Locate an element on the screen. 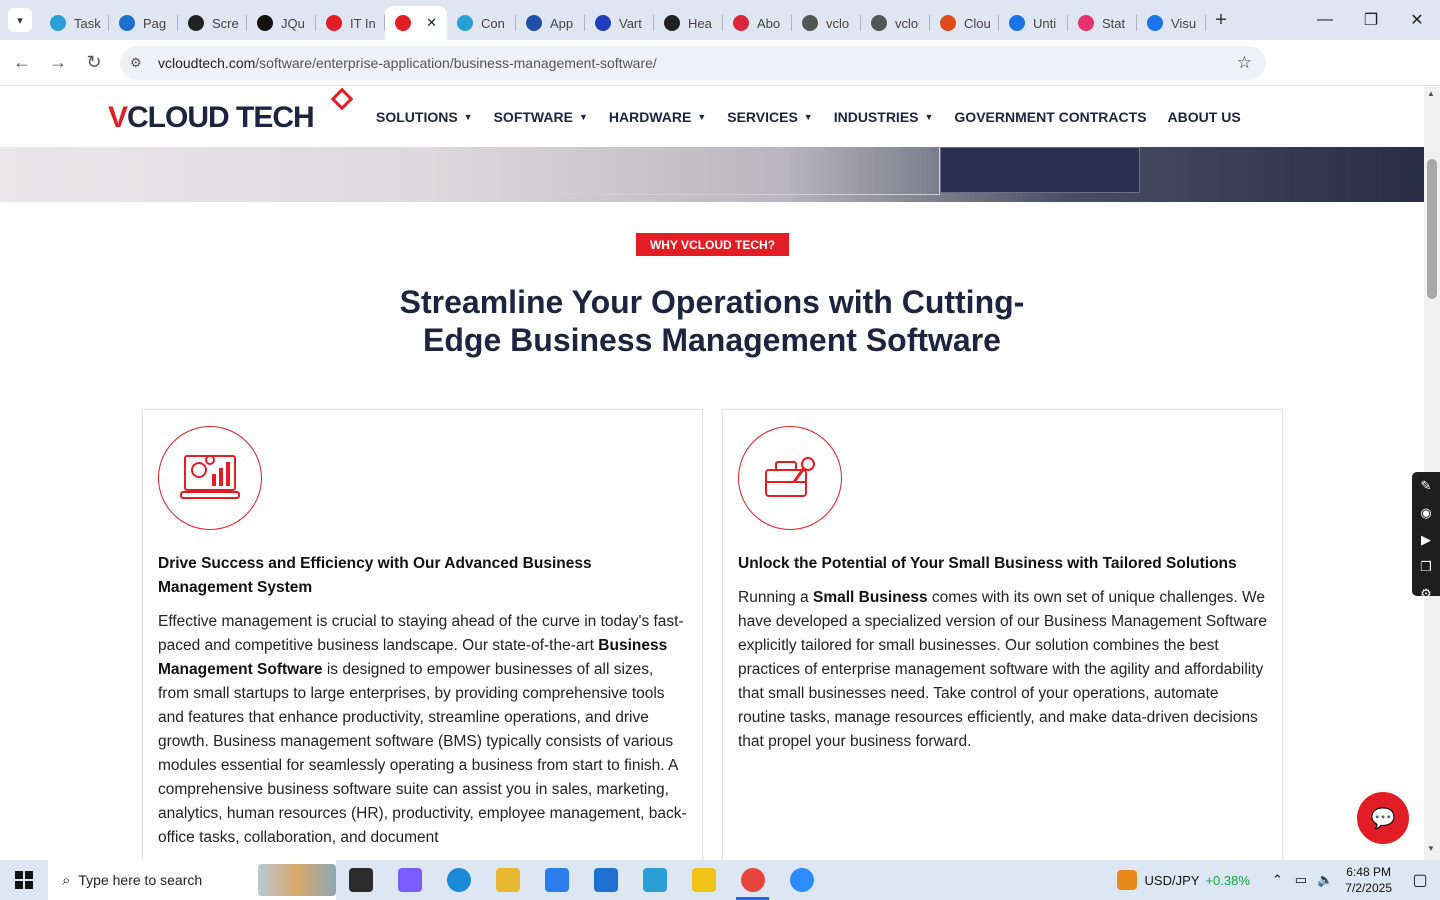  browser-tab: Scre is located at coordinates (212, 23).